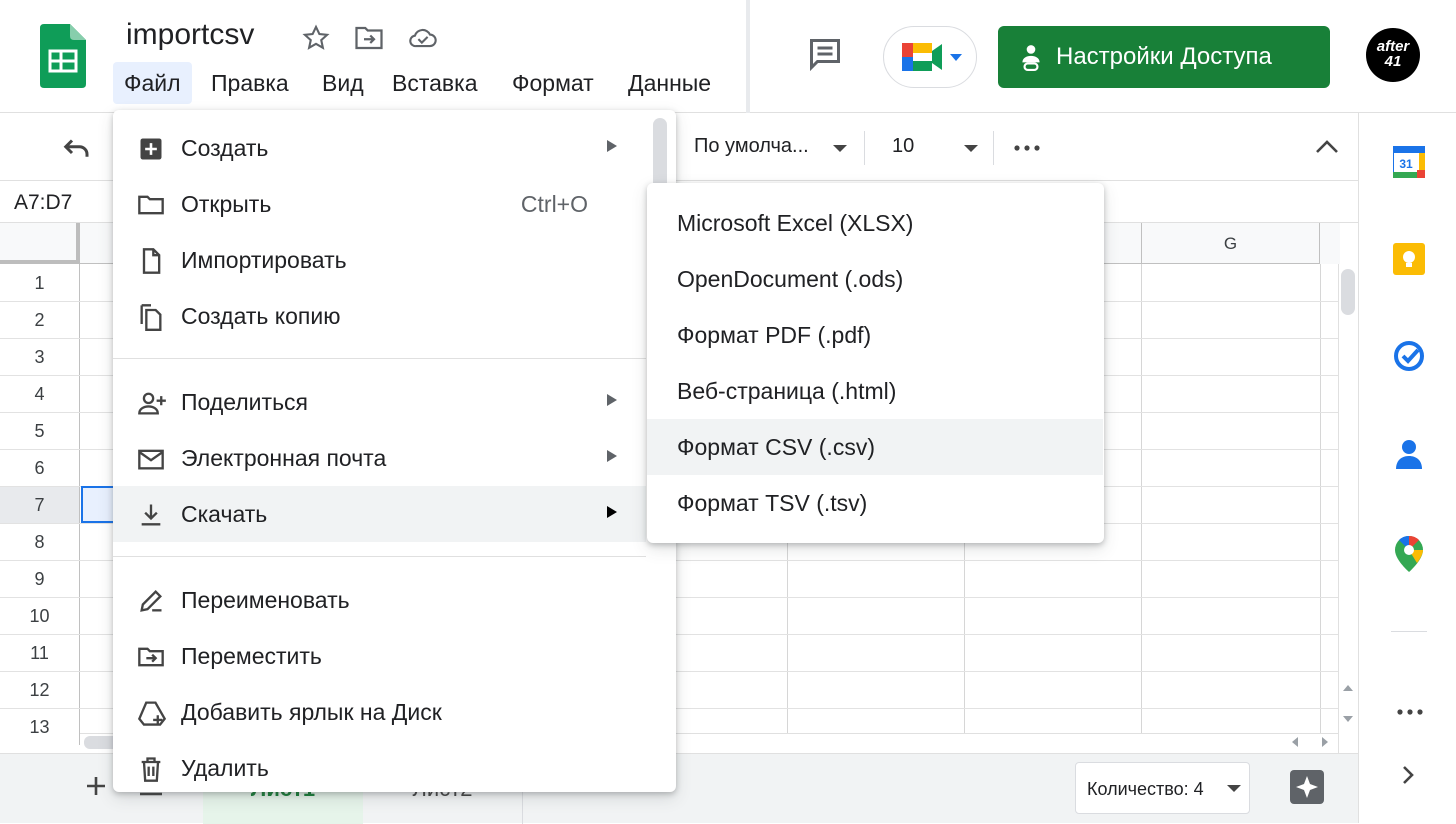  I want to click on row-header: 9, so click(40, 578).